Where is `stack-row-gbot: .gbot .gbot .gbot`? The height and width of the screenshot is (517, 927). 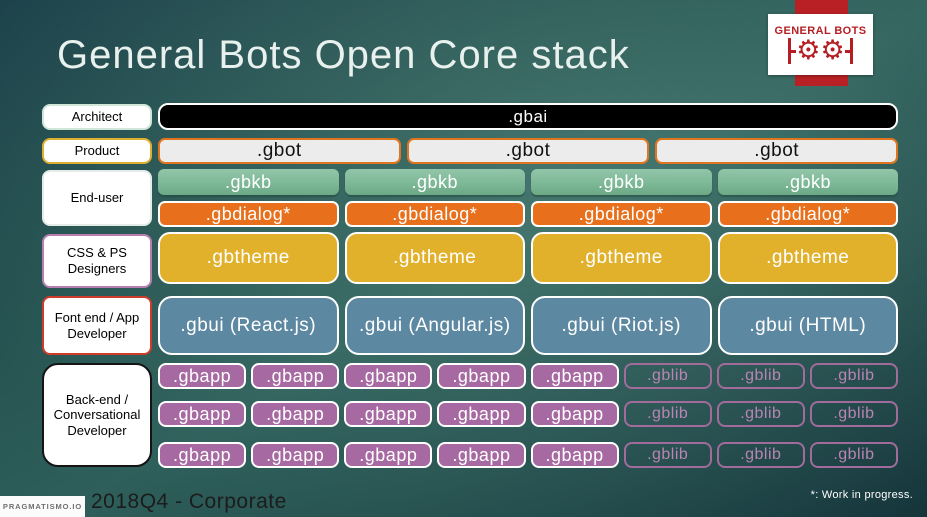 stack-row-gbot: .gbot .gbot .gbot is located at coordinates (528, 151).